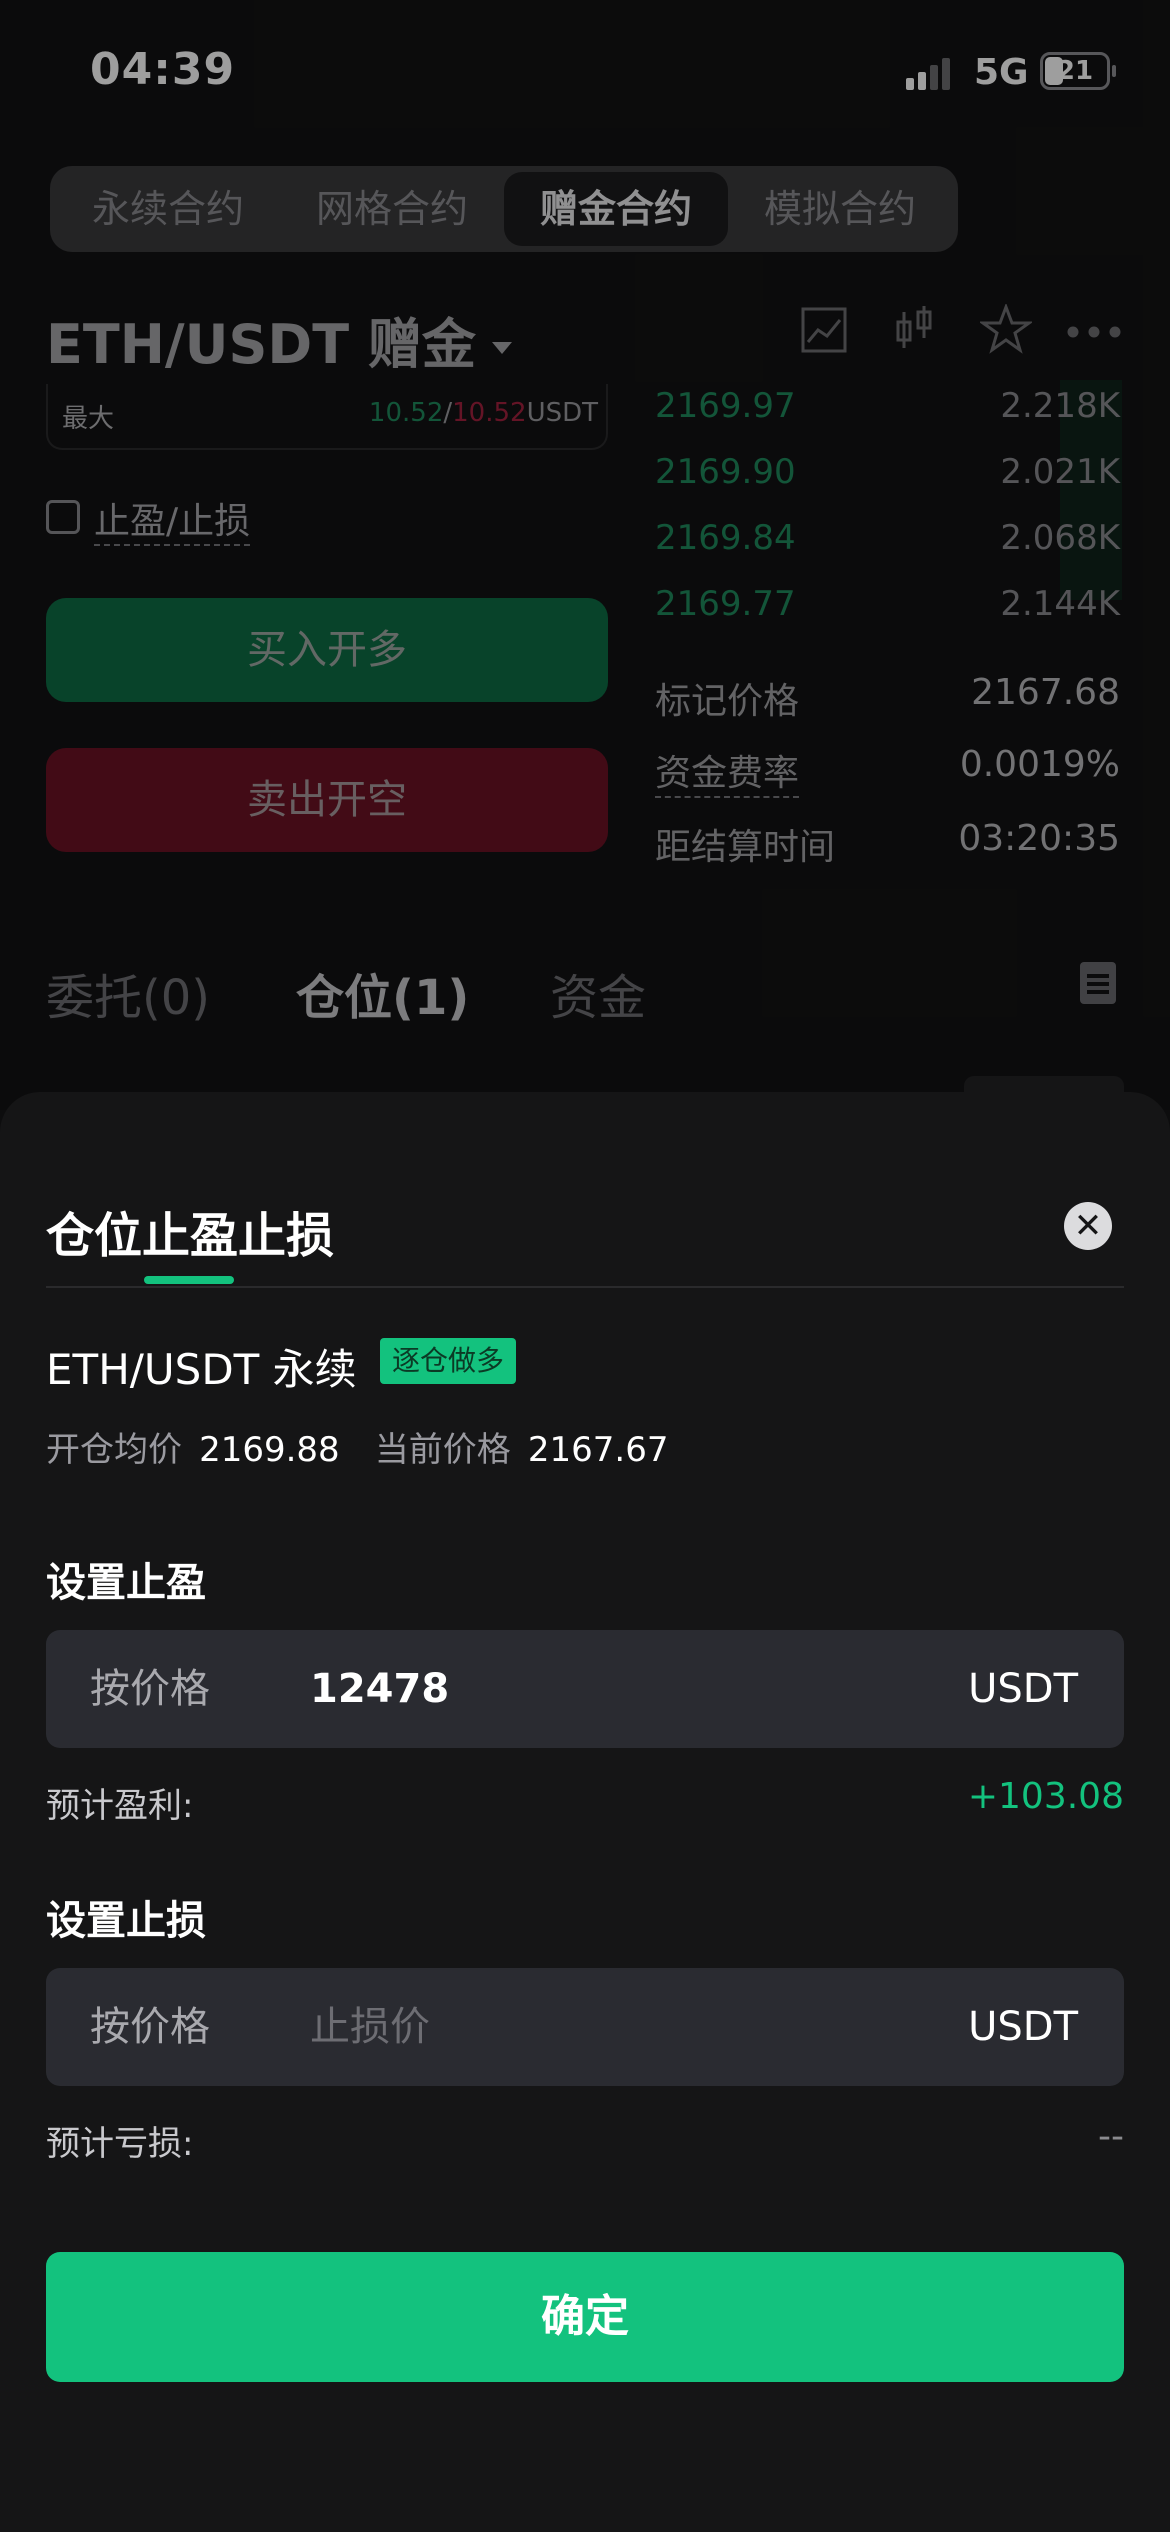 The width and height of the screenshot is (1170, 2532). Describe the element at coordinates (114, 1450) in the screenshot. I see `open-price-label: 开仓均价` at that location.